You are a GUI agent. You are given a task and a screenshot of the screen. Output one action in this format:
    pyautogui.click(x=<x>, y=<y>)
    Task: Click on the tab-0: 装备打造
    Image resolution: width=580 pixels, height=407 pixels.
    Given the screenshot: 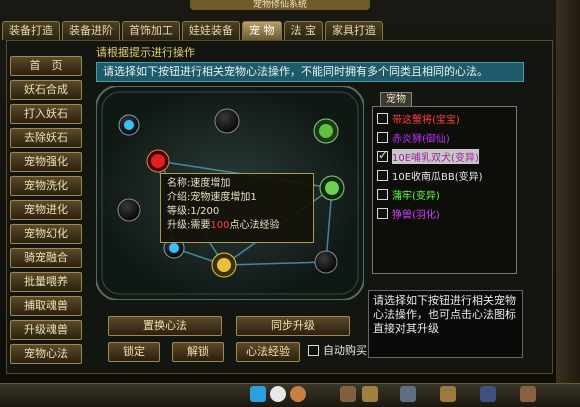 What is the action you would take?
    pyautogui.click(x=31, y=30)
    